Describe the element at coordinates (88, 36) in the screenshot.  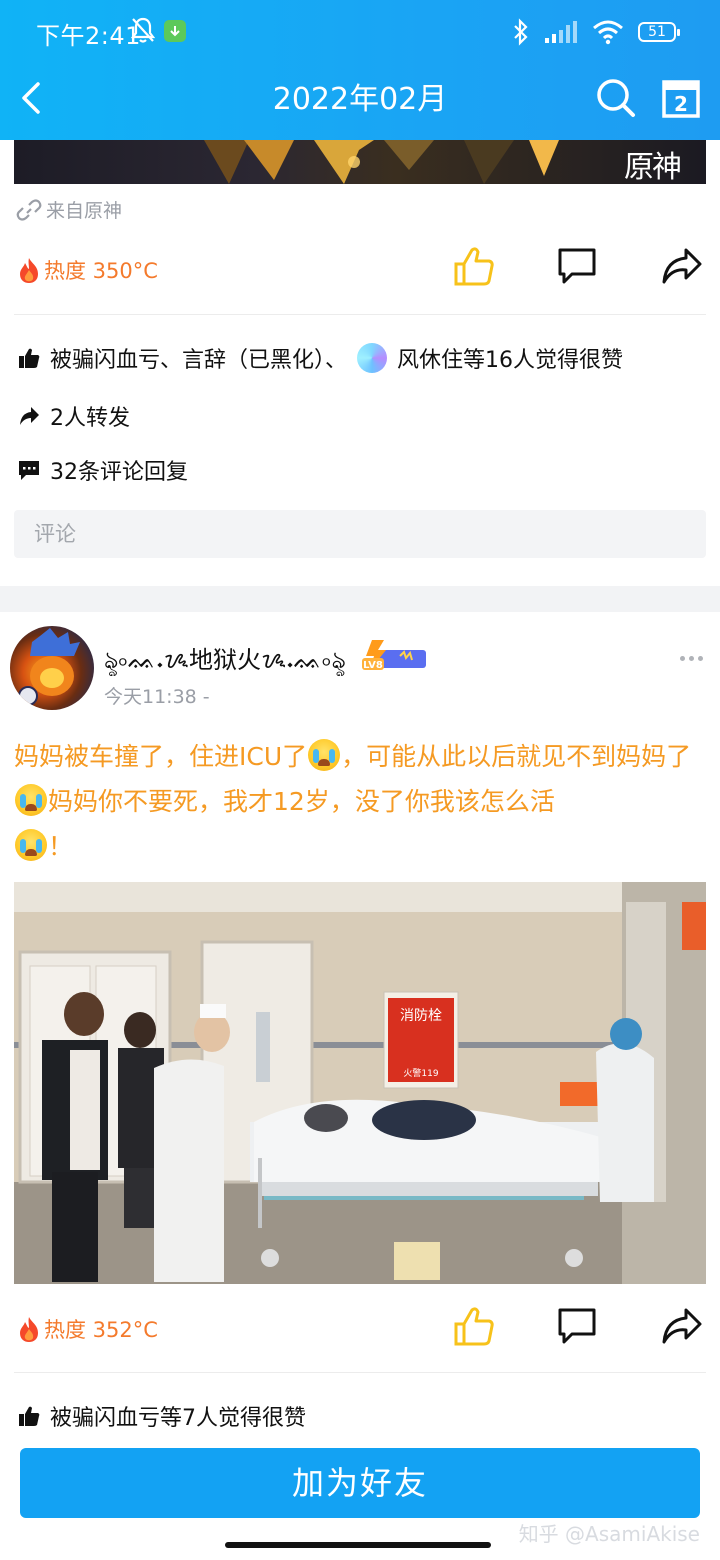
I see `status-time: 下午2:41` at that location.